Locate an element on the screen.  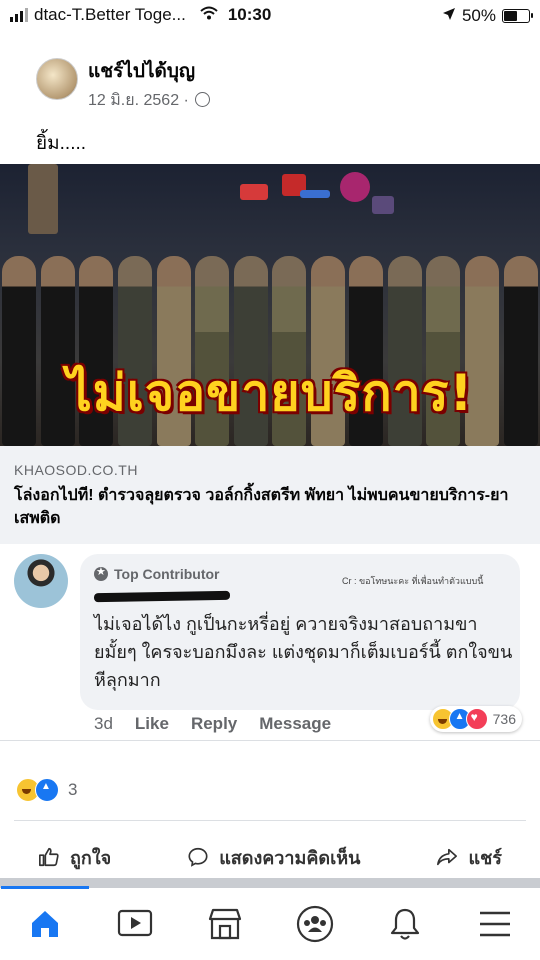
image-headline: ไม่เจอขายบริการ! is located at coordinates (270, 393).